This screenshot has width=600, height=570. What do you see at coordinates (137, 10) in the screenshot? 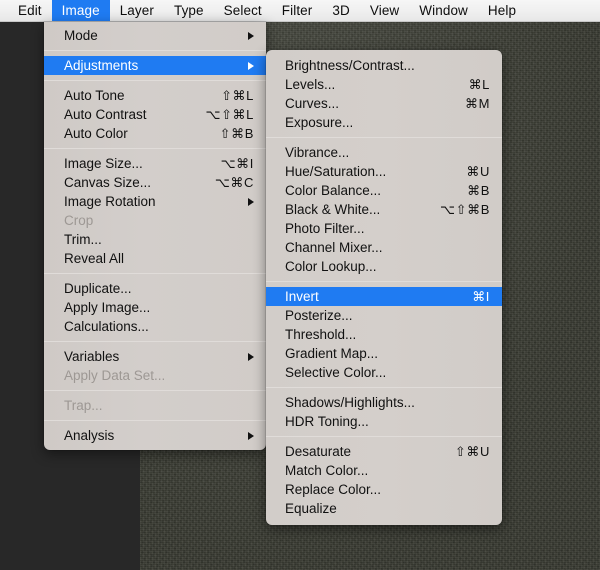
I see `menubar-item-layer: Layer` at bounding box center [137, 10].